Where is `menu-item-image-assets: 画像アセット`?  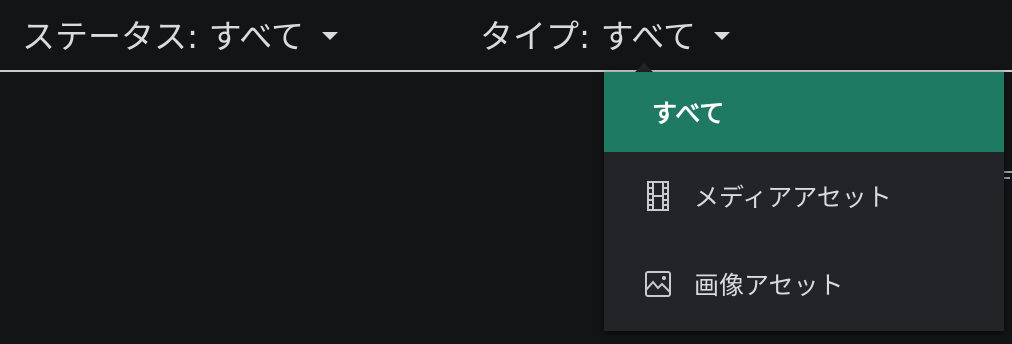 menu-item-image-assets: 画像アセット is located at coordinates (804, 284).